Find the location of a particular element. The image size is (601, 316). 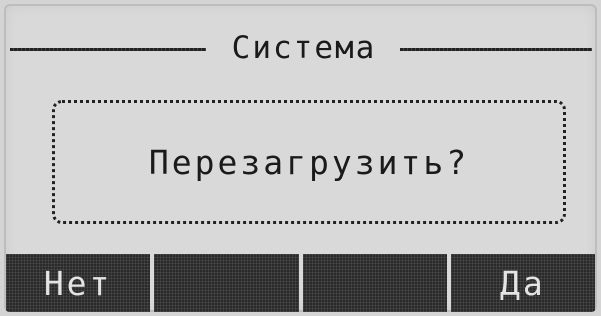

dialog-message: Перезагрузить? is located at coordinates (309, 162).